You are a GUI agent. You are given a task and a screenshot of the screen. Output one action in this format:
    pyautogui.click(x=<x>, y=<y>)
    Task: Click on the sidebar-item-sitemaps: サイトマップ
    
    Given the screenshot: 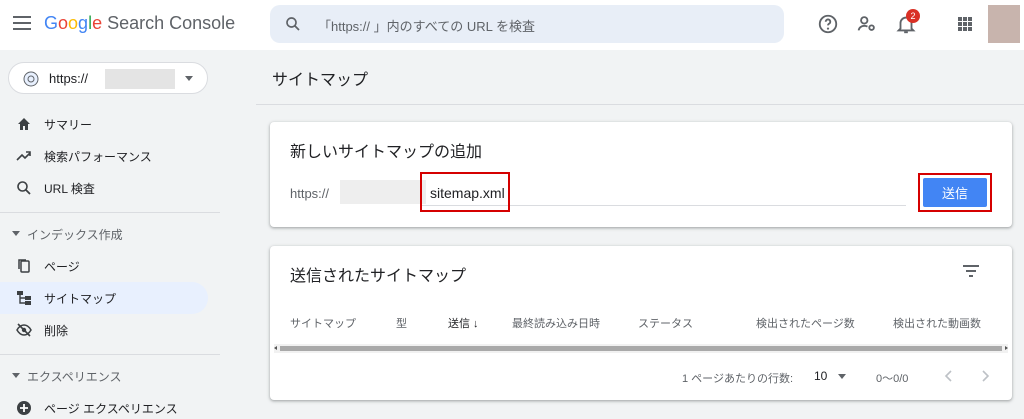 What is the action you would take?
    pyautogui.click(x=104, y=298)
    